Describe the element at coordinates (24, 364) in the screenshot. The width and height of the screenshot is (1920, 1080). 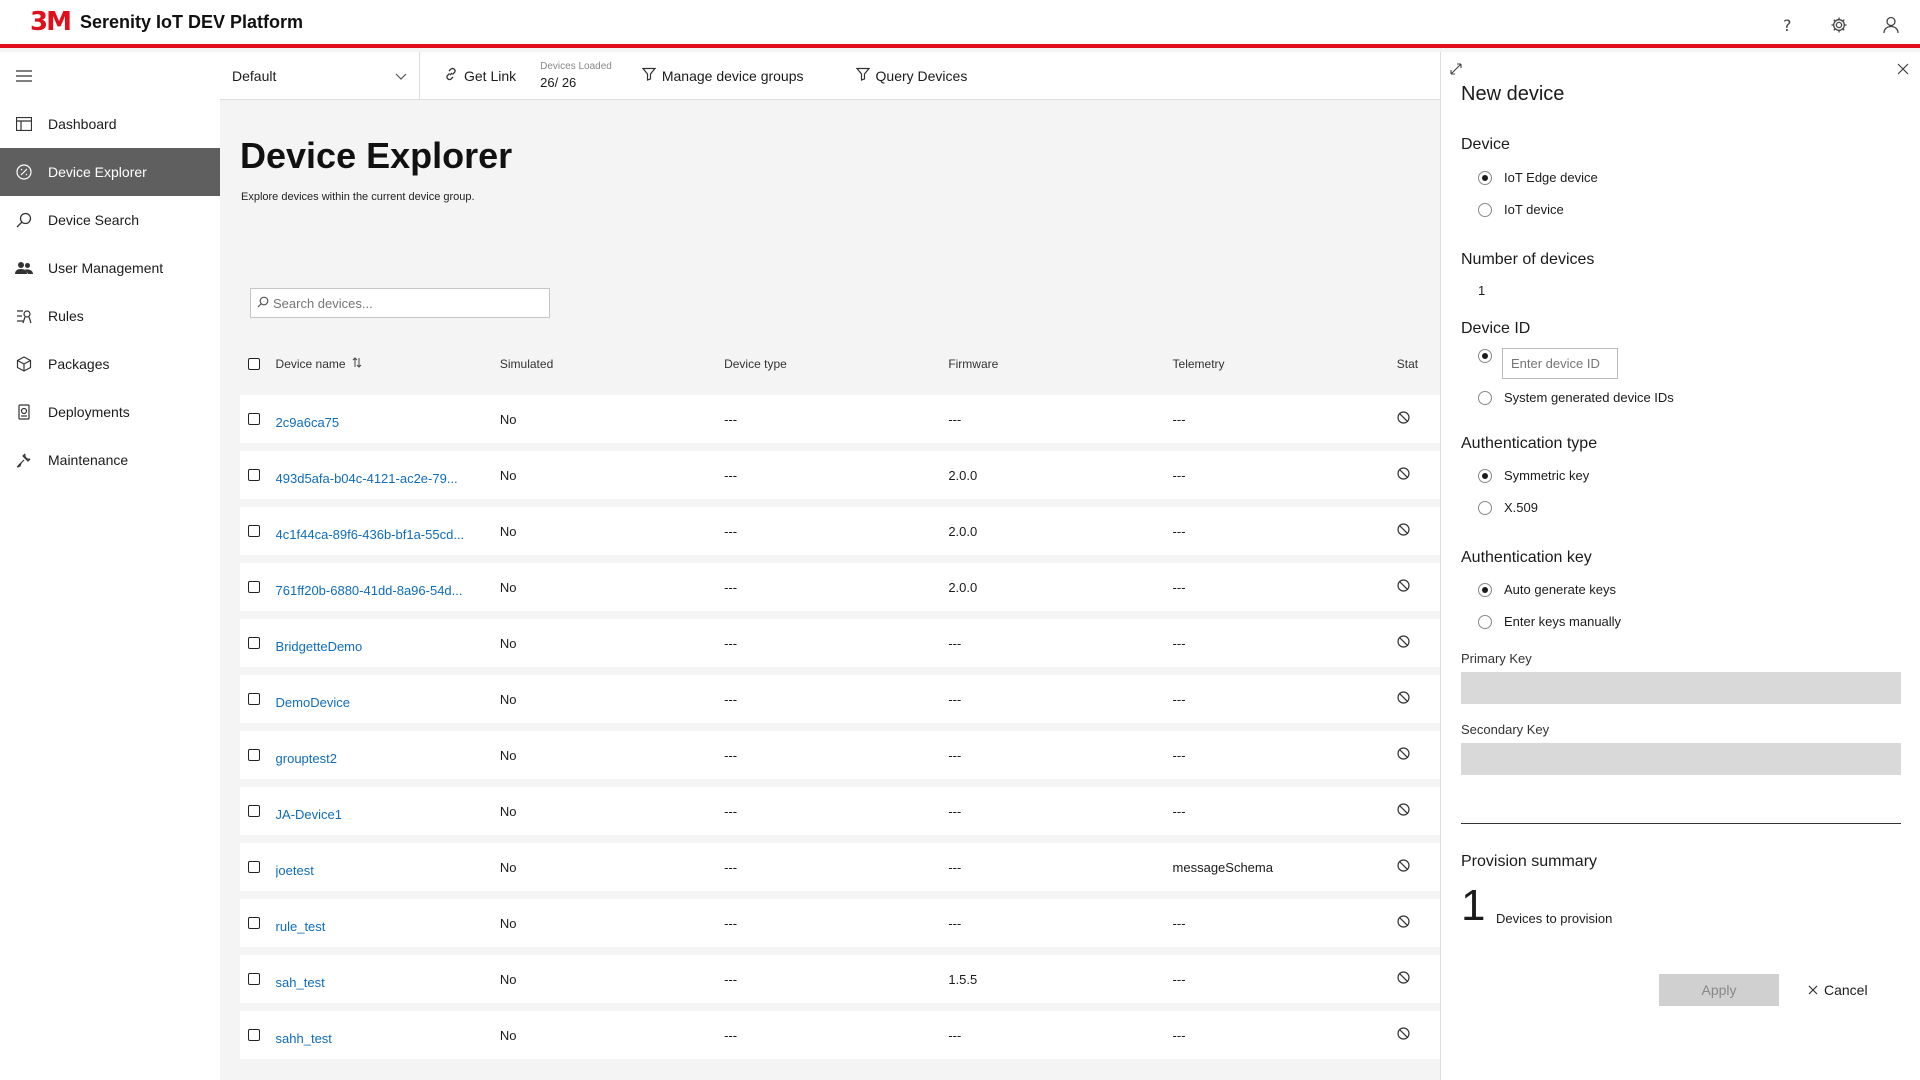
I see `package-icon` at that location.